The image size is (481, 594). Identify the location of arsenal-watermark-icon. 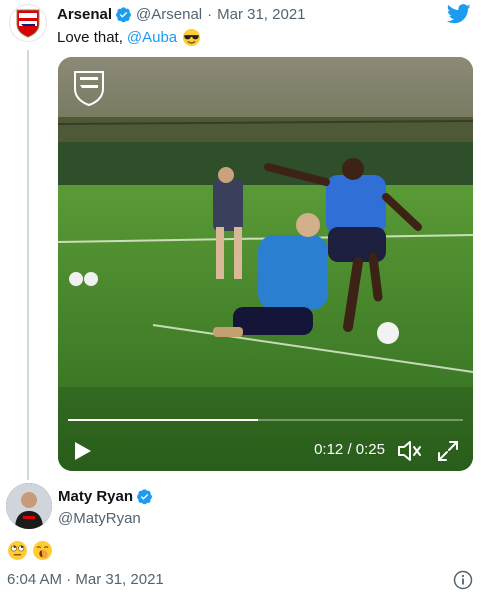
(89, 89).